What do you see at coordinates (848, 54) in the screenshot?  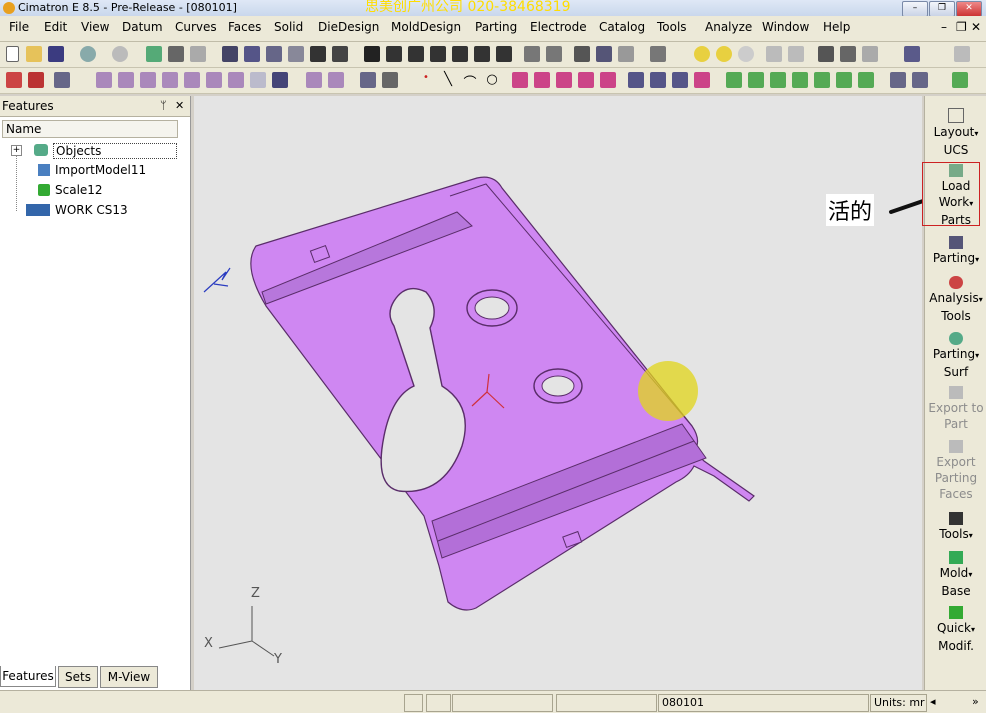 I see `measure-icon` at bounding box center [848, 54].